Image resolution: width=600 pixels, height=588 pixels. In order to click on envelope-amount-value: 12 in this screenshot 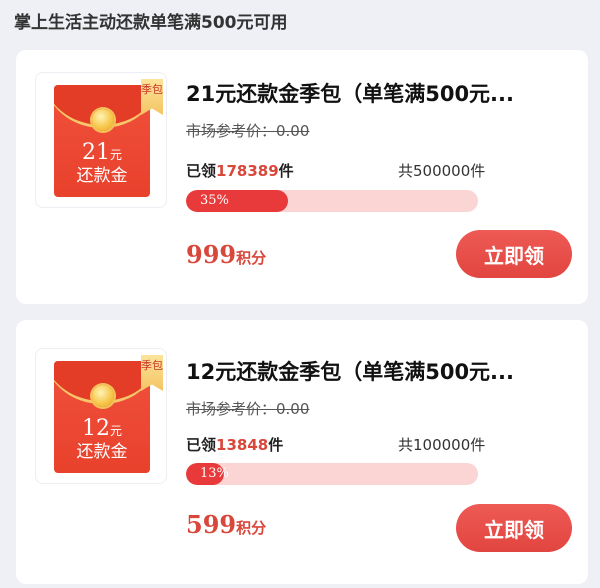, I will do `click(95, 428)`.